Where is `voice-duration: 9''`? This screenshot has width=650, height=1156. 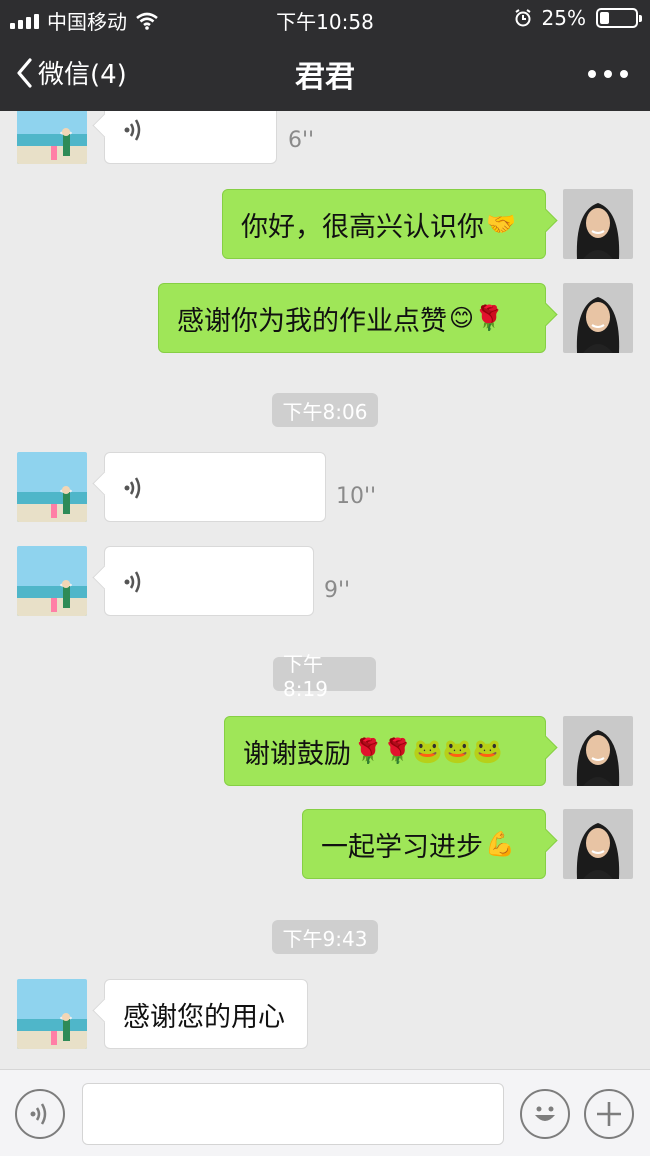
voice-duration: 9'' is located at coordinates (337, 590).